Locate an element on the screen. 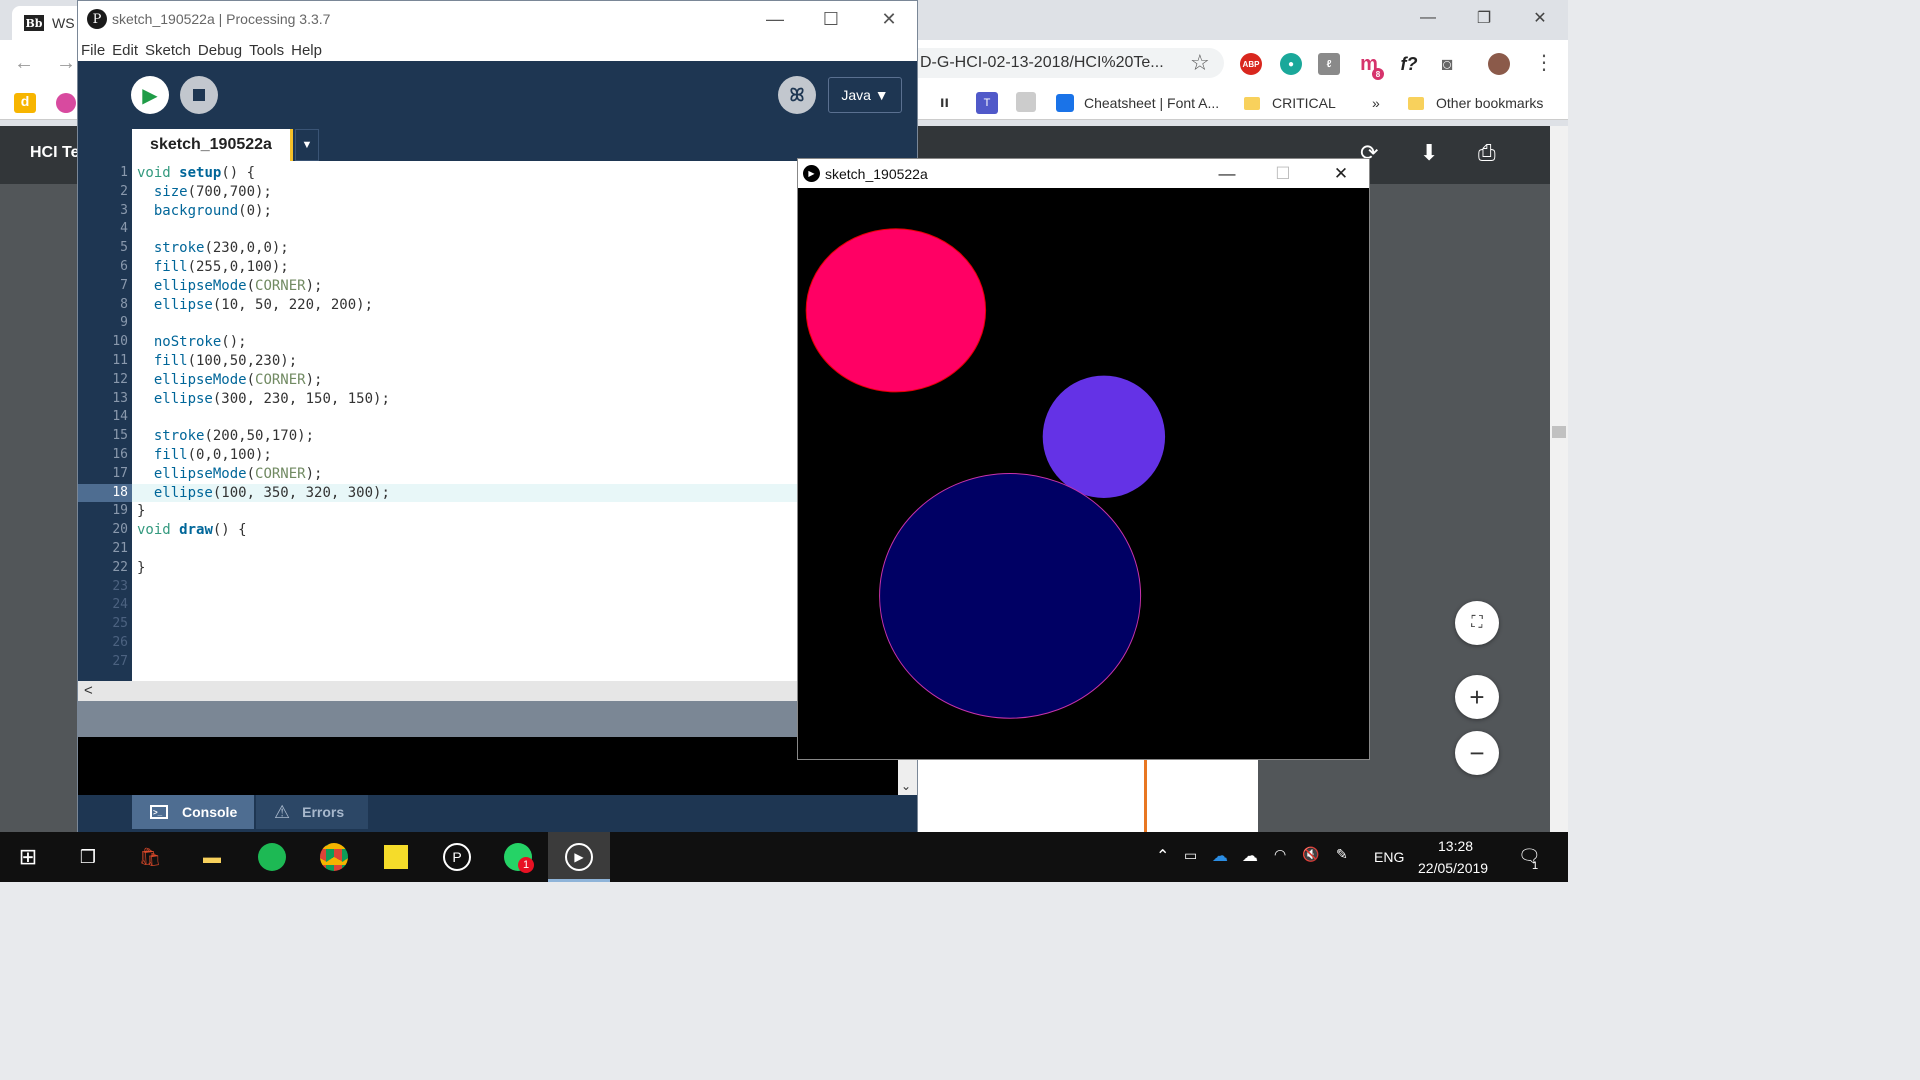 The width and height of the screenshot is (1920, 1080). bookmark-app-icon: d is located at coordinates (25, 103).